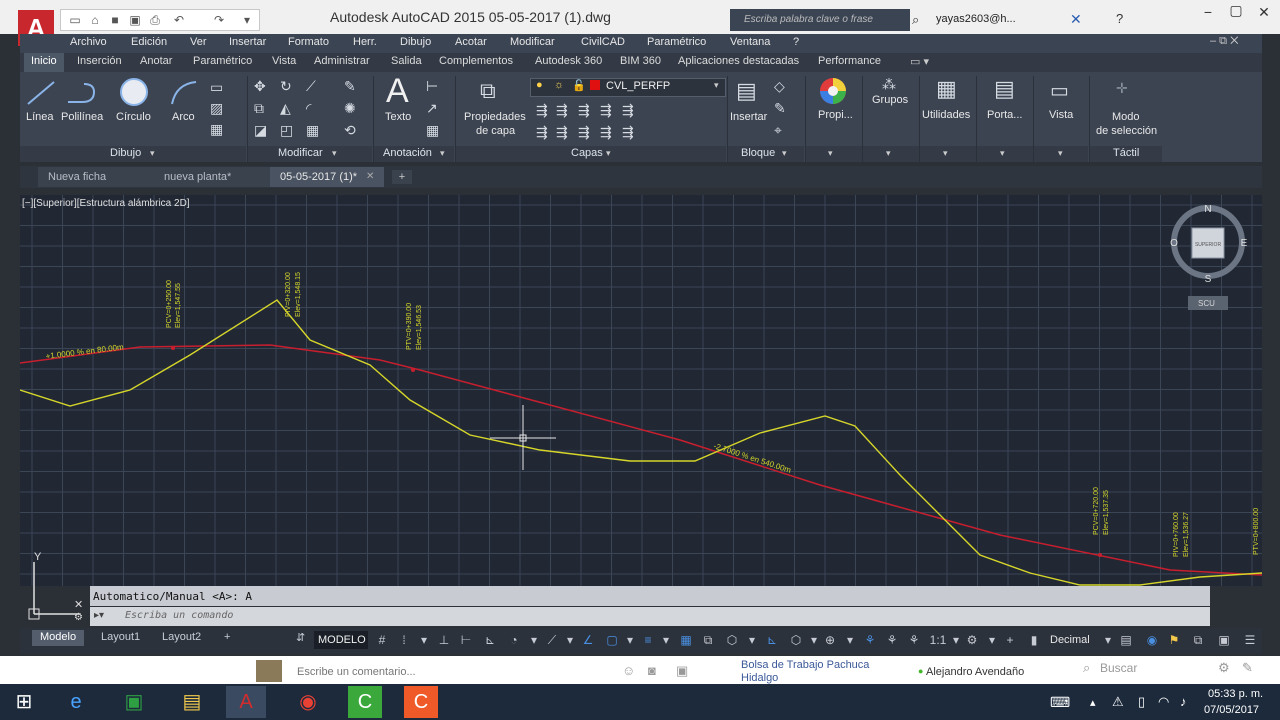 The width and height of the screenshot is (1280, 720). What do you see at coordinates (746, 91) in the screenshot?
I see `insert-block-icon: ▤` at bounding box center [746, 91].